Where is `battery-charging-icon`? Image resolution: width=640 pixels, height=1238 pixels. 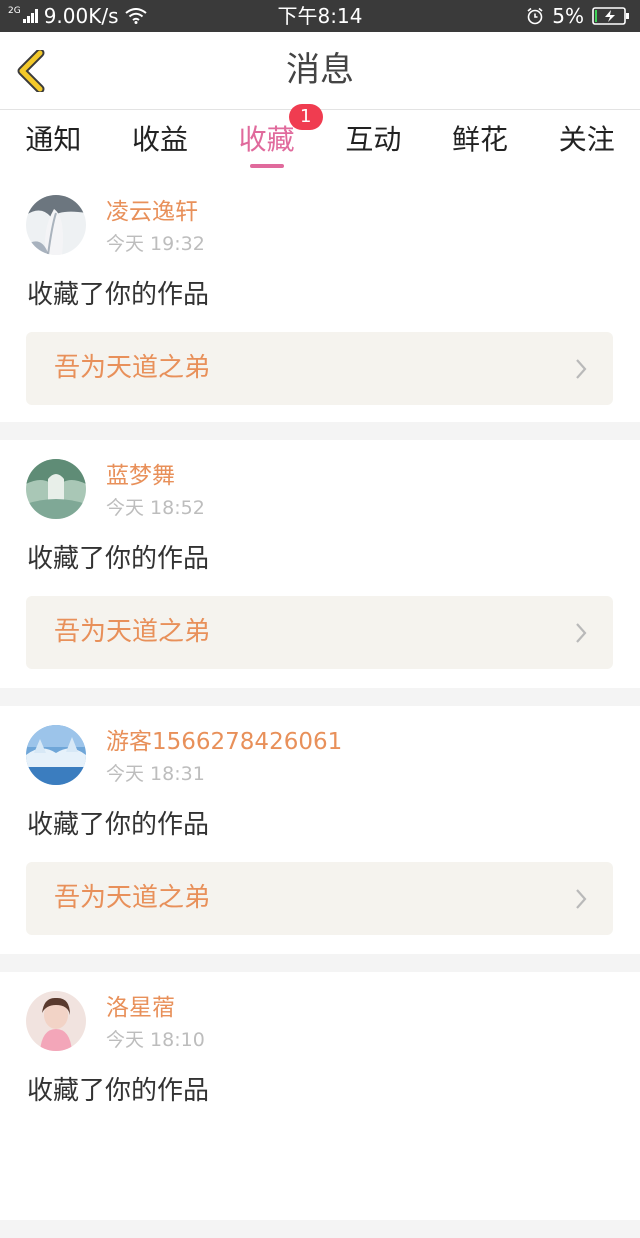 battery-charging-icon is located at coordinates (610, 16).